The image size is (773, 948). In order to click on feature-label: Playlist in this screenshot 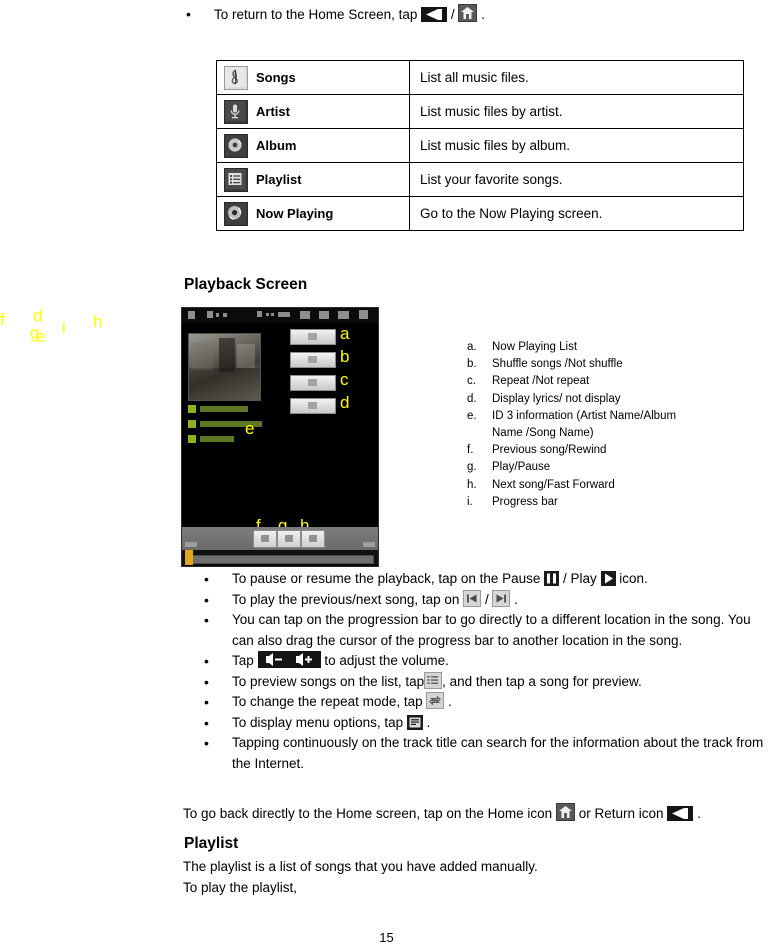, I will do `click(279, 179)`.